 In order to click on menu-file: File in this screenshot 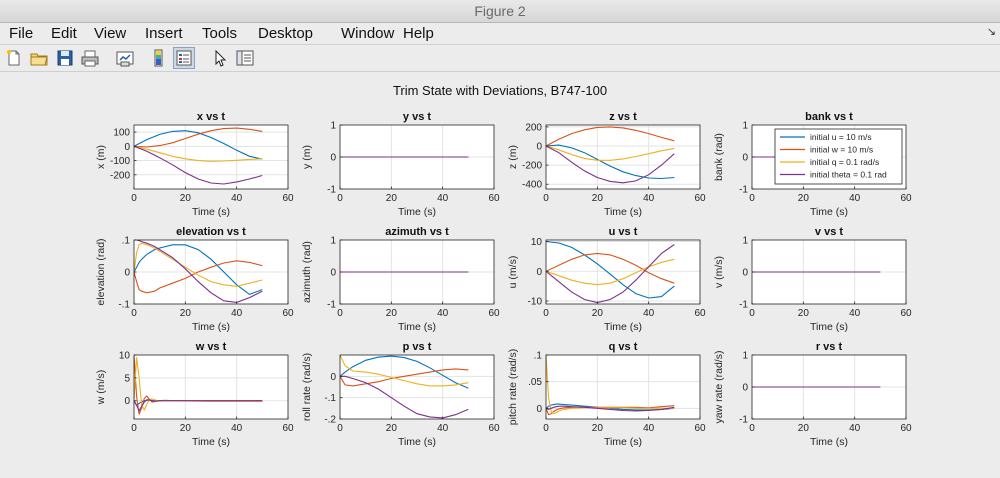, I will do `click(21, 33)`.